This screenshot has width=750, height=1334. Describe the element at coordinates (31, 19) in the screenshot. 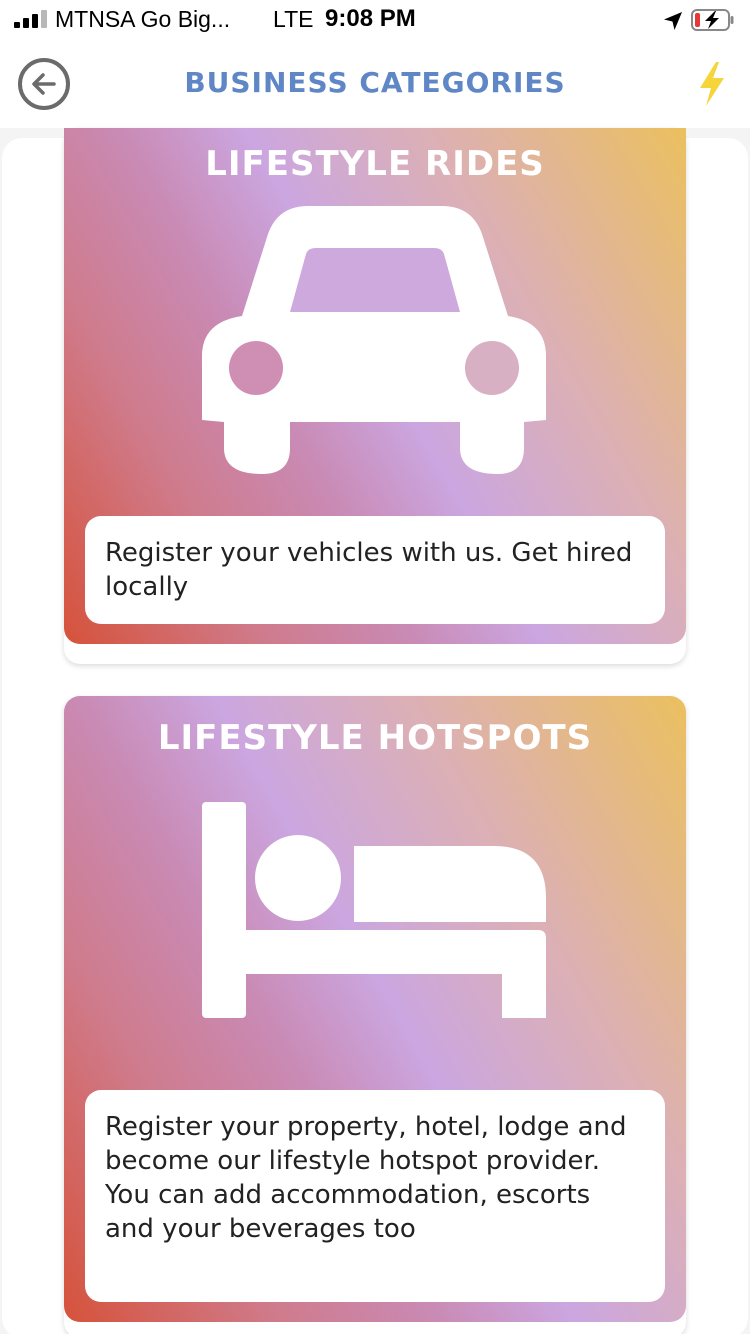

I see `signal-strength-icon` at that location.